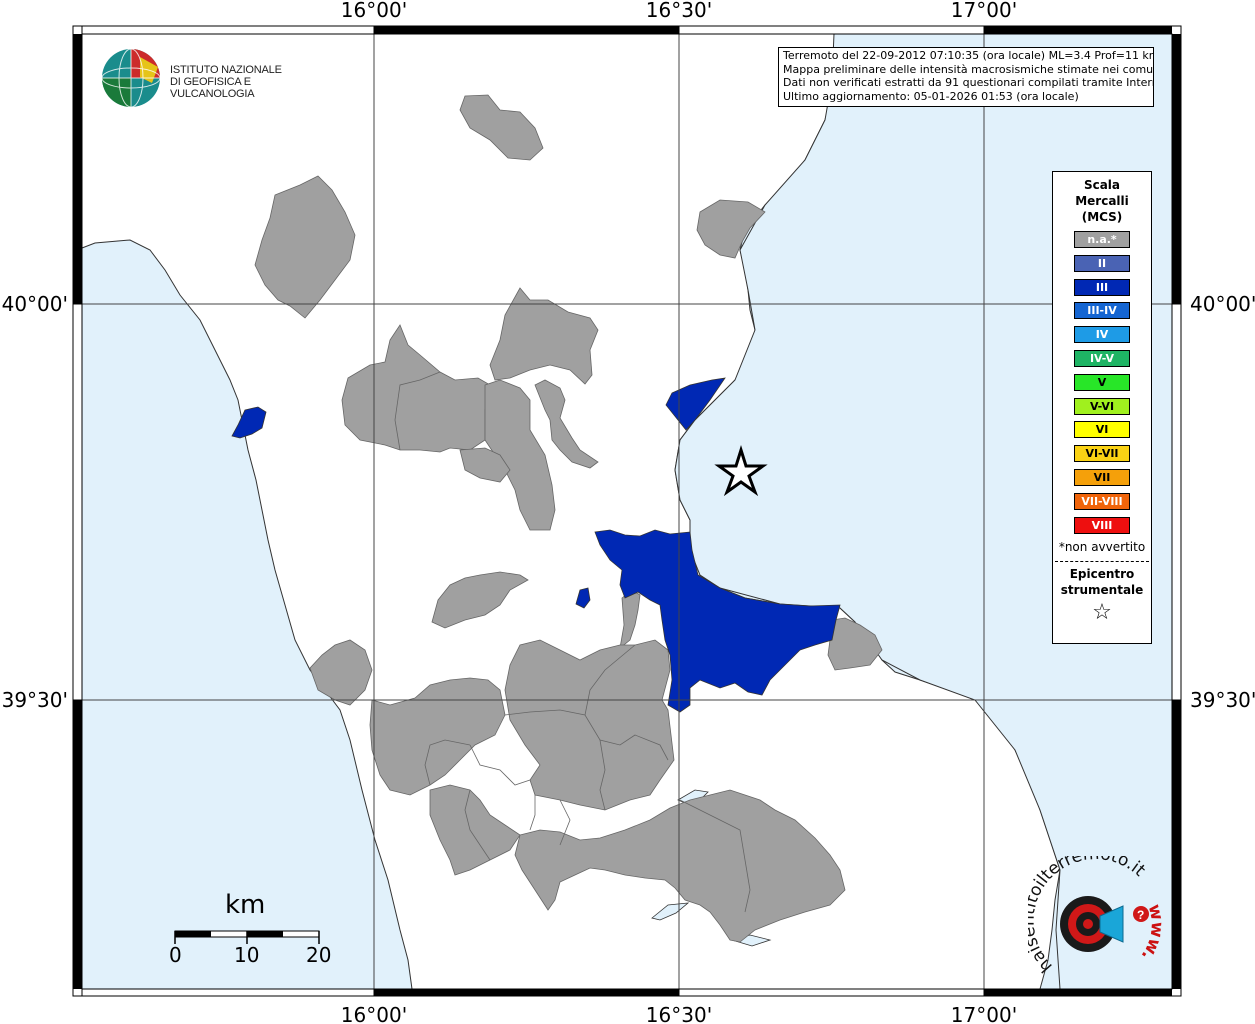 This screenshot has width=1255, height=1024. I want to click on lat-tick-right-1: 40°00', so click(1222, 304).